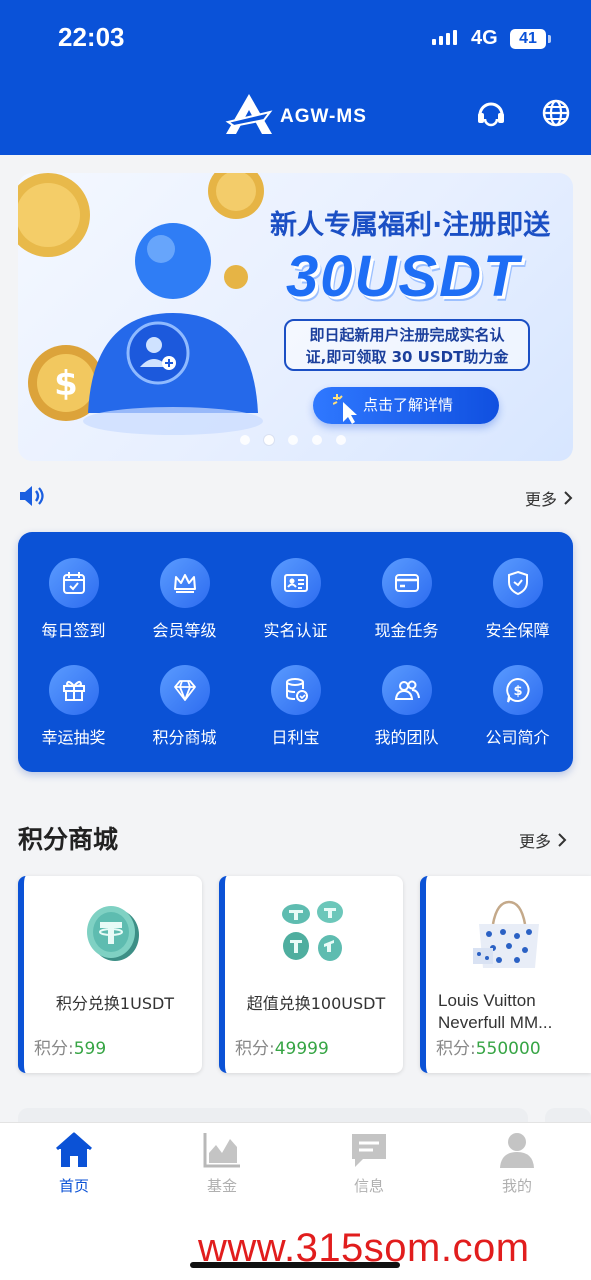 Image resolution: width=591 pixels, height=1280 pixels. Describe the element at coordinates (73, 690) in the screenshot. I see `gift-icon` at that location.